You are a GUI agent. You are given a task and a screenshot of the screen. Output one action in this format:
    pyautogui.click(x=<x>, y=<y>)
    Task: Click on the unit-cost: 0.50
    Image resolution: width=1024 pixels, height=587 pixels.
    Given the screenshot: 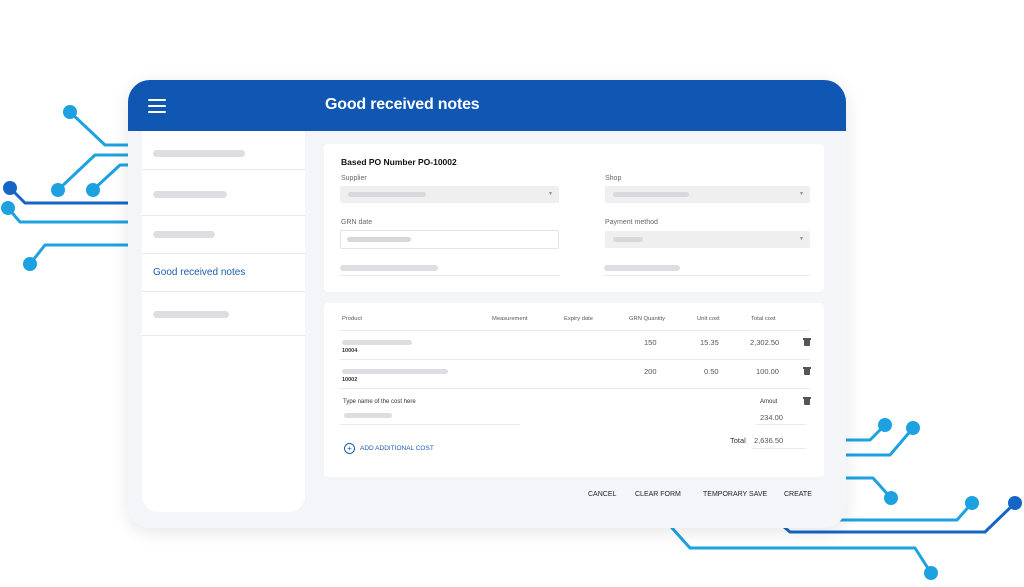 What is the action you would take?
    pyautogui.click(x=711, y=371)
    